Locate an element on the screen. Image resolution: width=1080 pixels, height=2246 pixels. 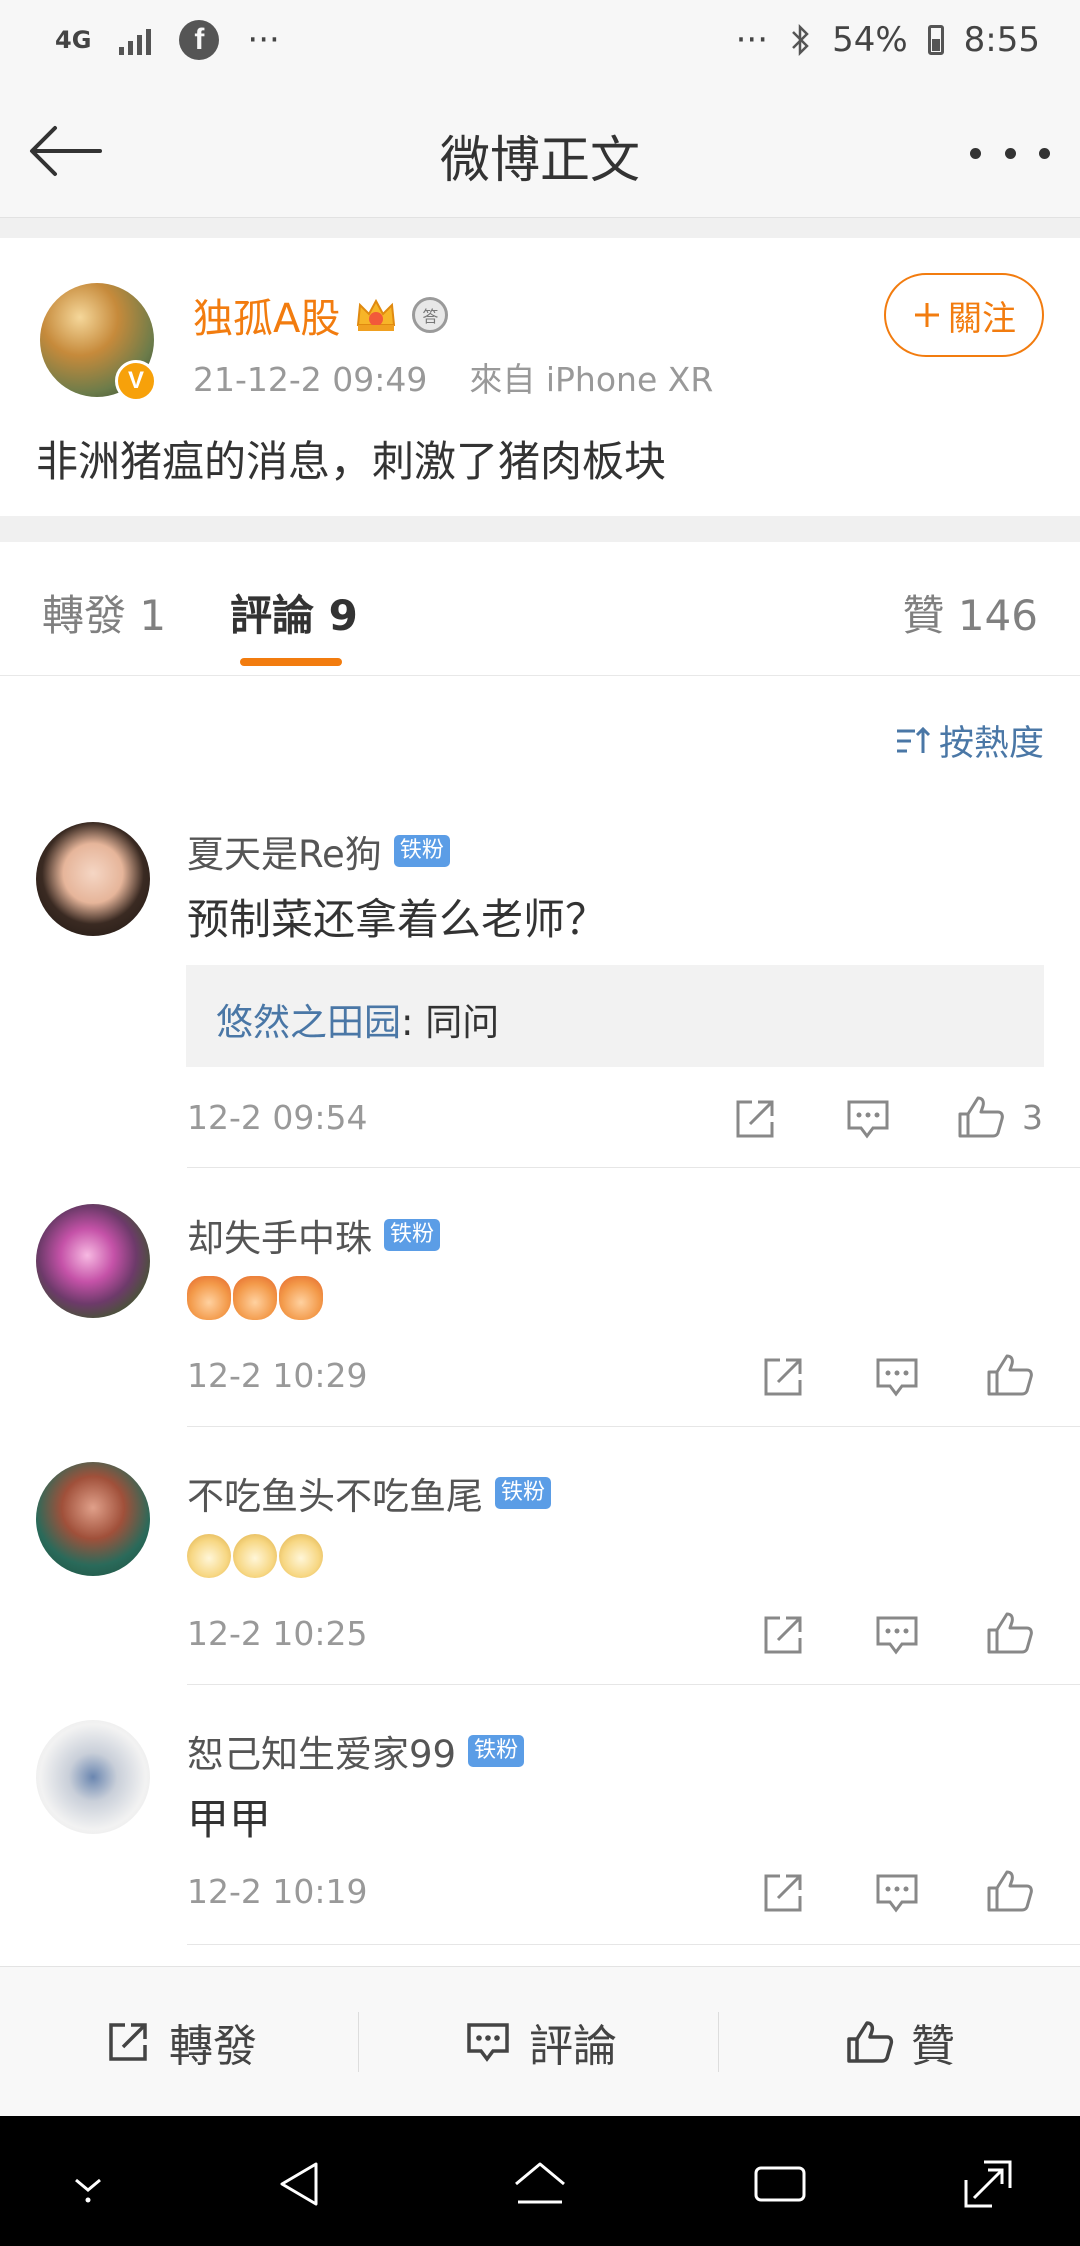
clock: 8:55 is located at coordinates (1001, 40).